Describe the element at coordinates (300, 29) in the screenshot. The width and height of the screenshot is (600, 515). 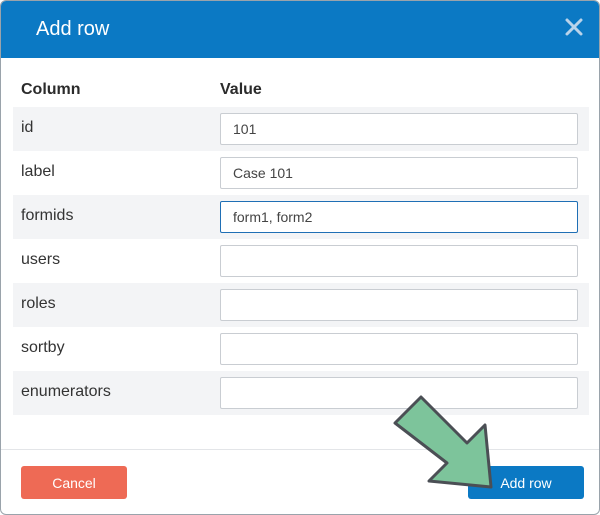
I see `dialog-header: Add row` at that location.